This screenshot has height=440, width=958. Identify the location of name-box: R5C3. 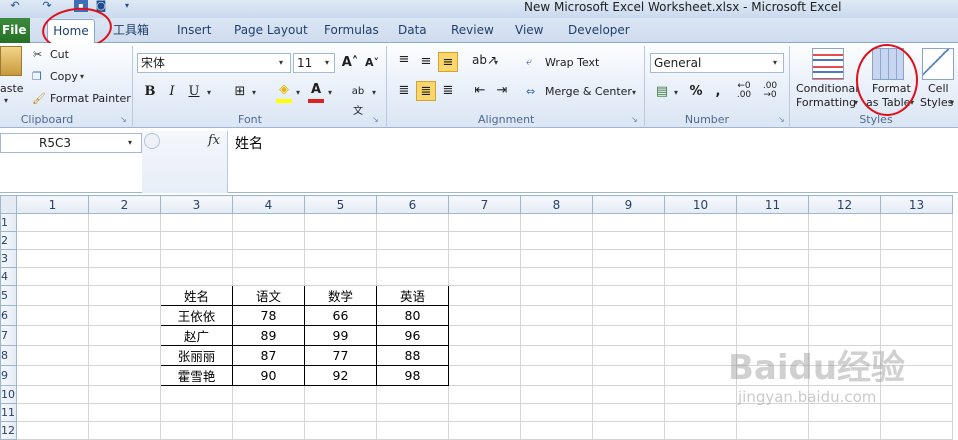
(71, 143).